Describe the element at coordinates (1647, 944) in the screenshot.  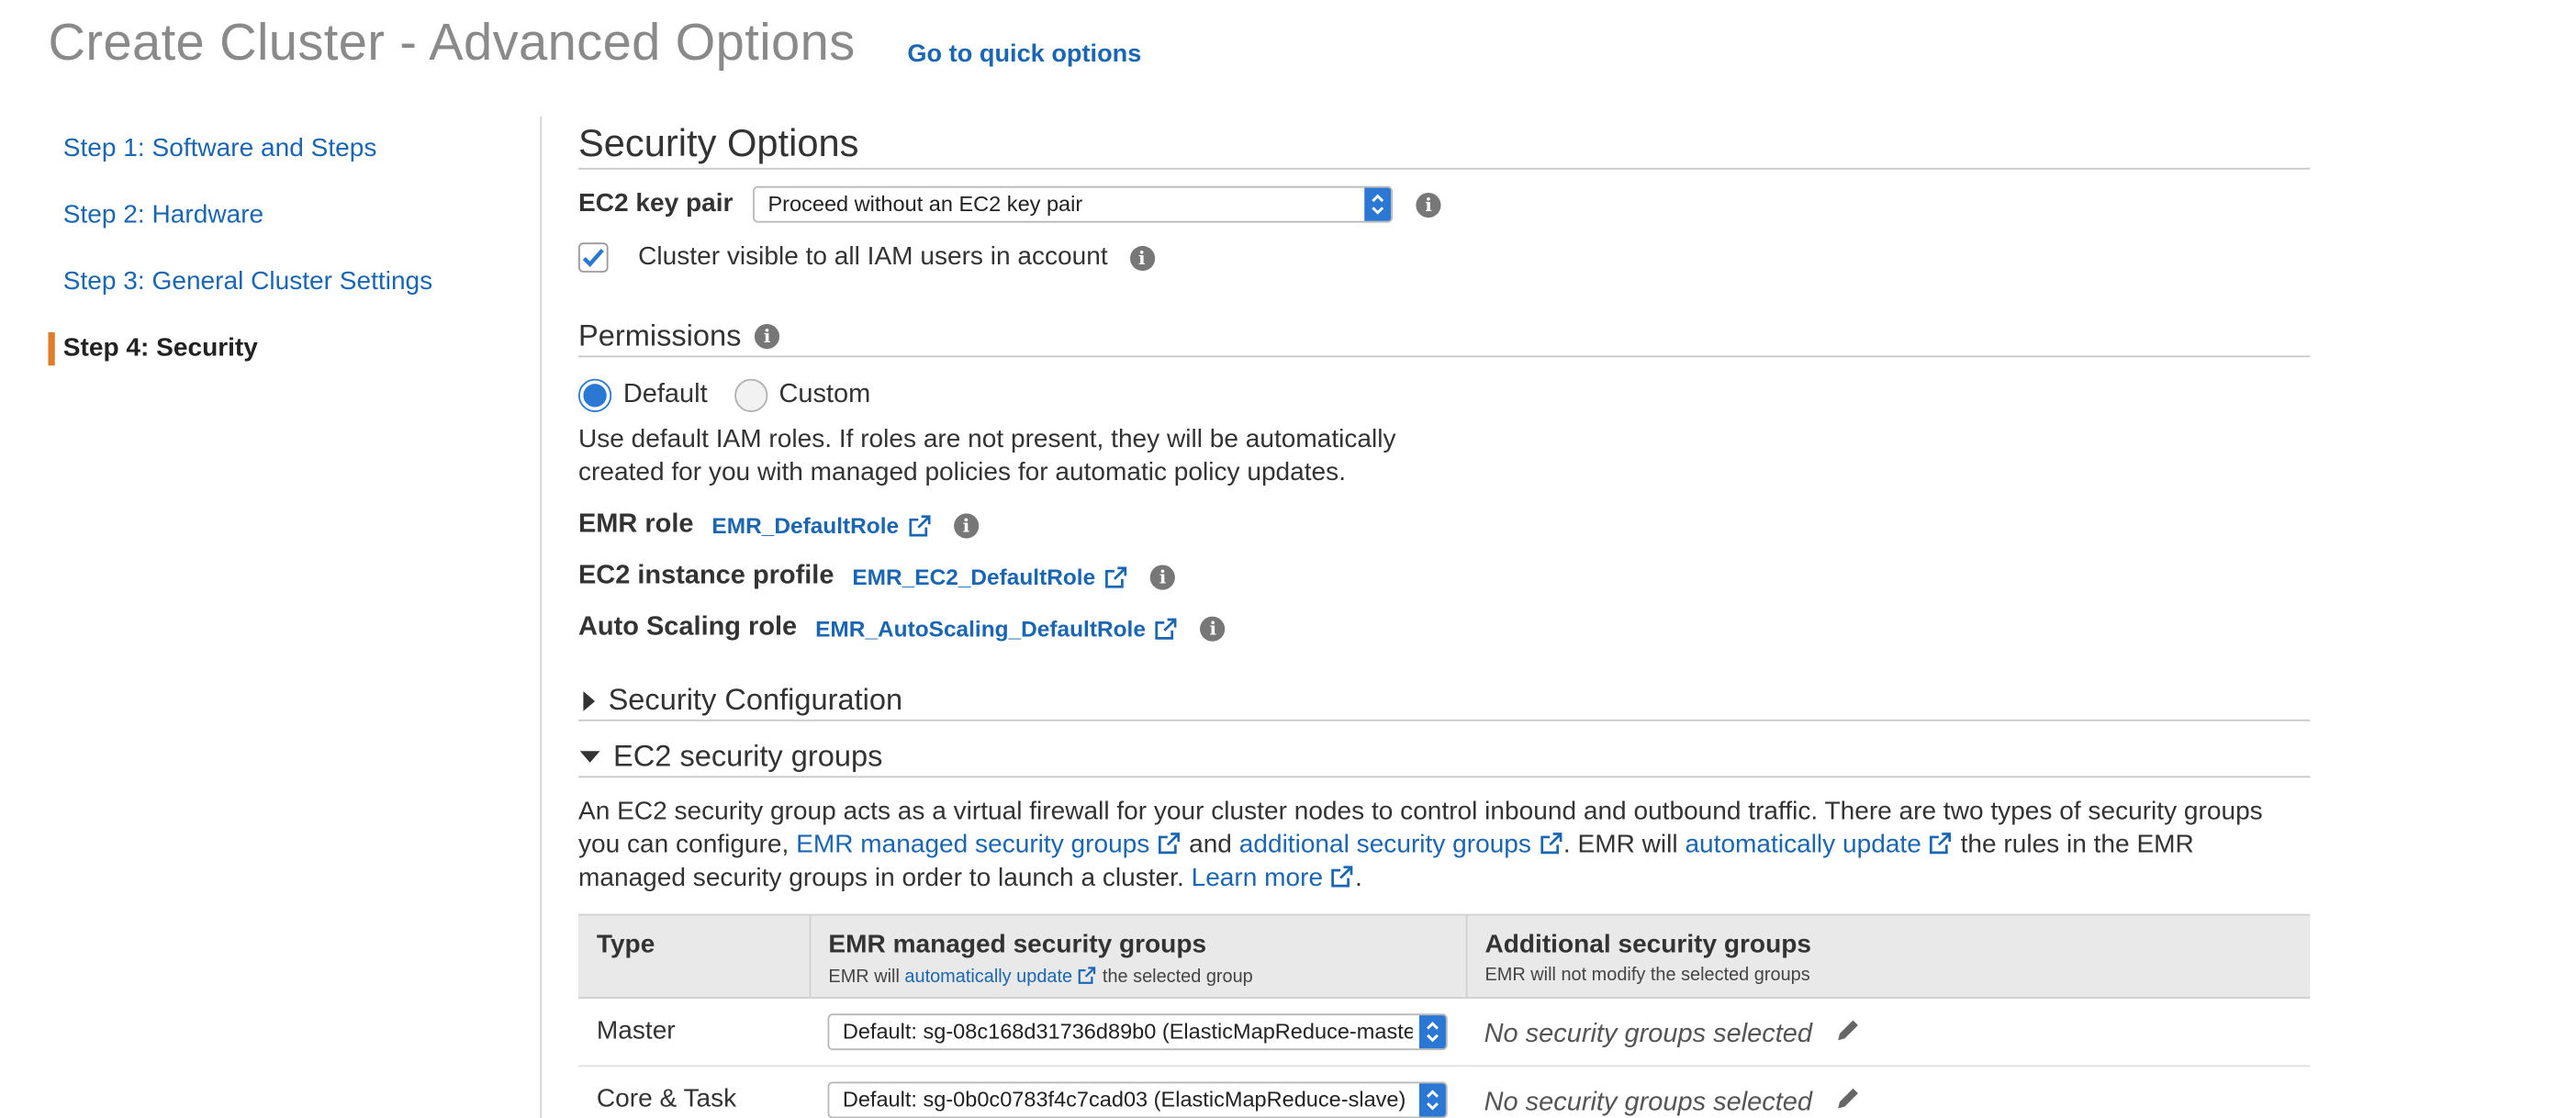
I see `col-additional-label: Additional security groups` at that location.